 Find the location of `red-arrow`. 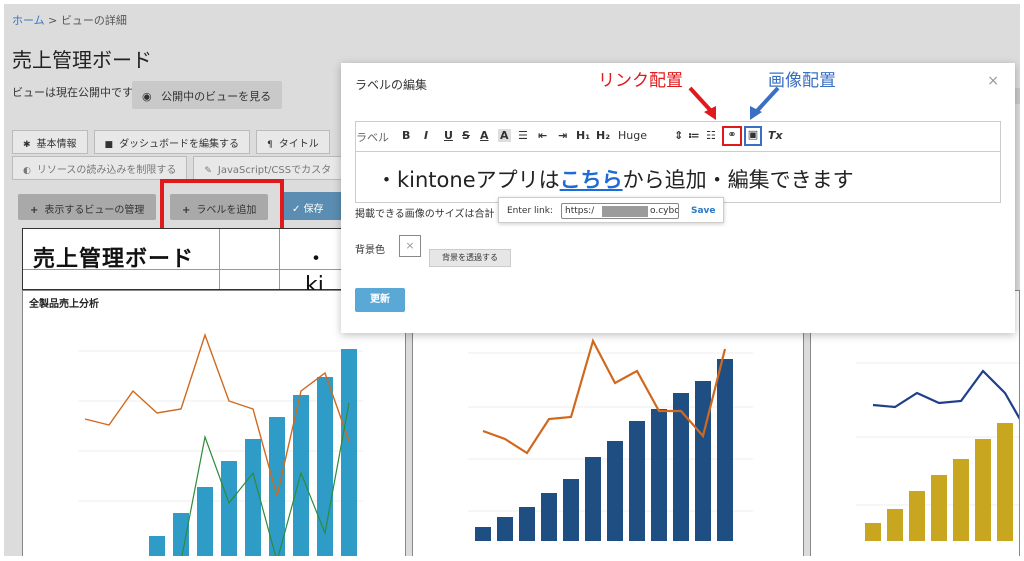

red-arrow is located at coordinates (701, 100).